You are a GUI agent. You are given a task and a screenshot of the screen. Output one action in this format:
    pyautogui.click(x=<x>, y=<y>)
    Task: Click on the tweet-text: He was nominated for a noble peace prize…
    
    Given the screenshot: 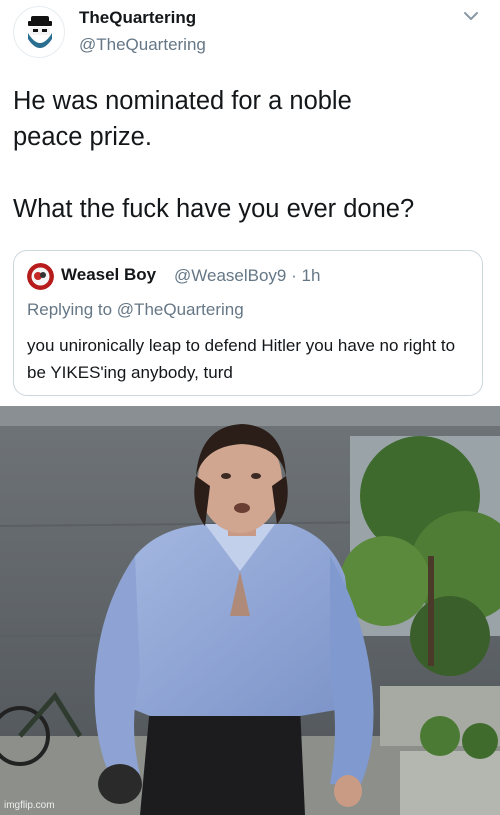 What is the action you would take?
    pyautogui.click(x=214, y=155)
    